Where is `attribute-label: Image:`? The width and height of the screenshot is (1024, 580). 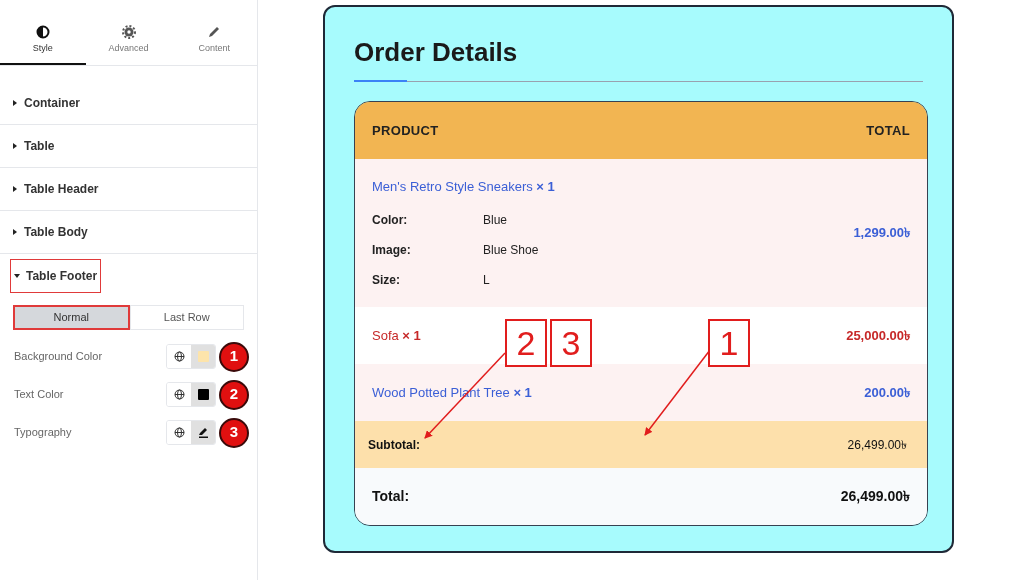
attribute-label: Image: is located at coordinates (392, 250).